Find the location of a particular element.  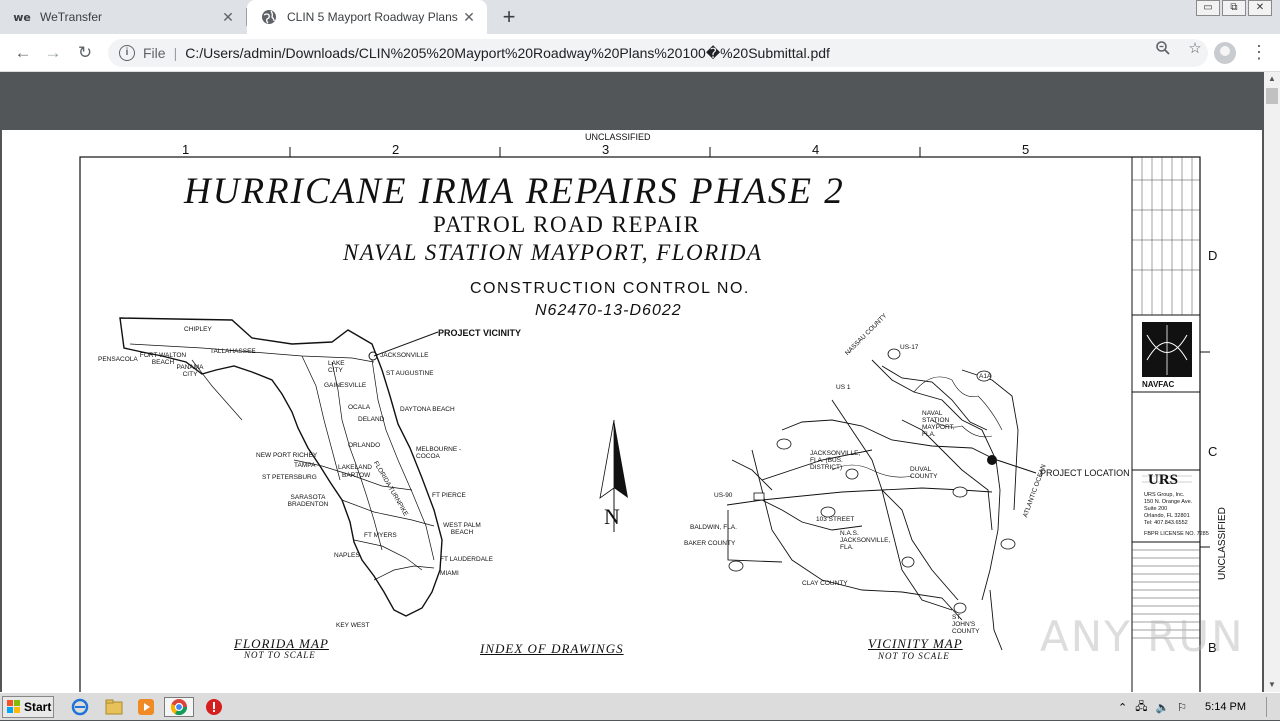

map-city-label: OCALA is located at coordinates (359, 407).